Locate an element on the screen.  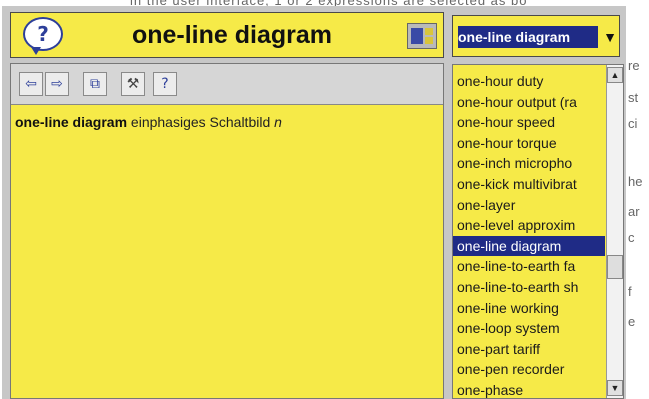
word-list-item: one-loop system is located at coordinates (529, 328).